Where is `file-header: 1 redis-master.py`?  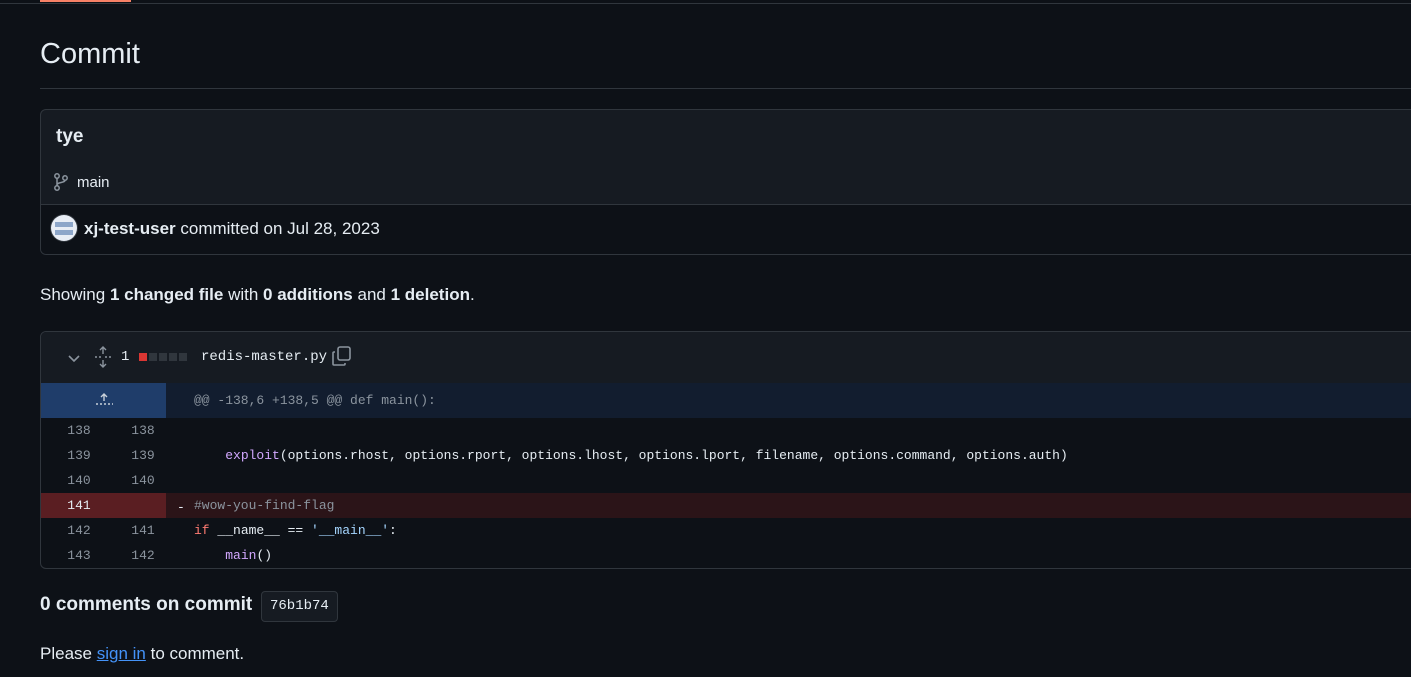 file-header: 1 redis-master.py is located at coordinates (726, 358).